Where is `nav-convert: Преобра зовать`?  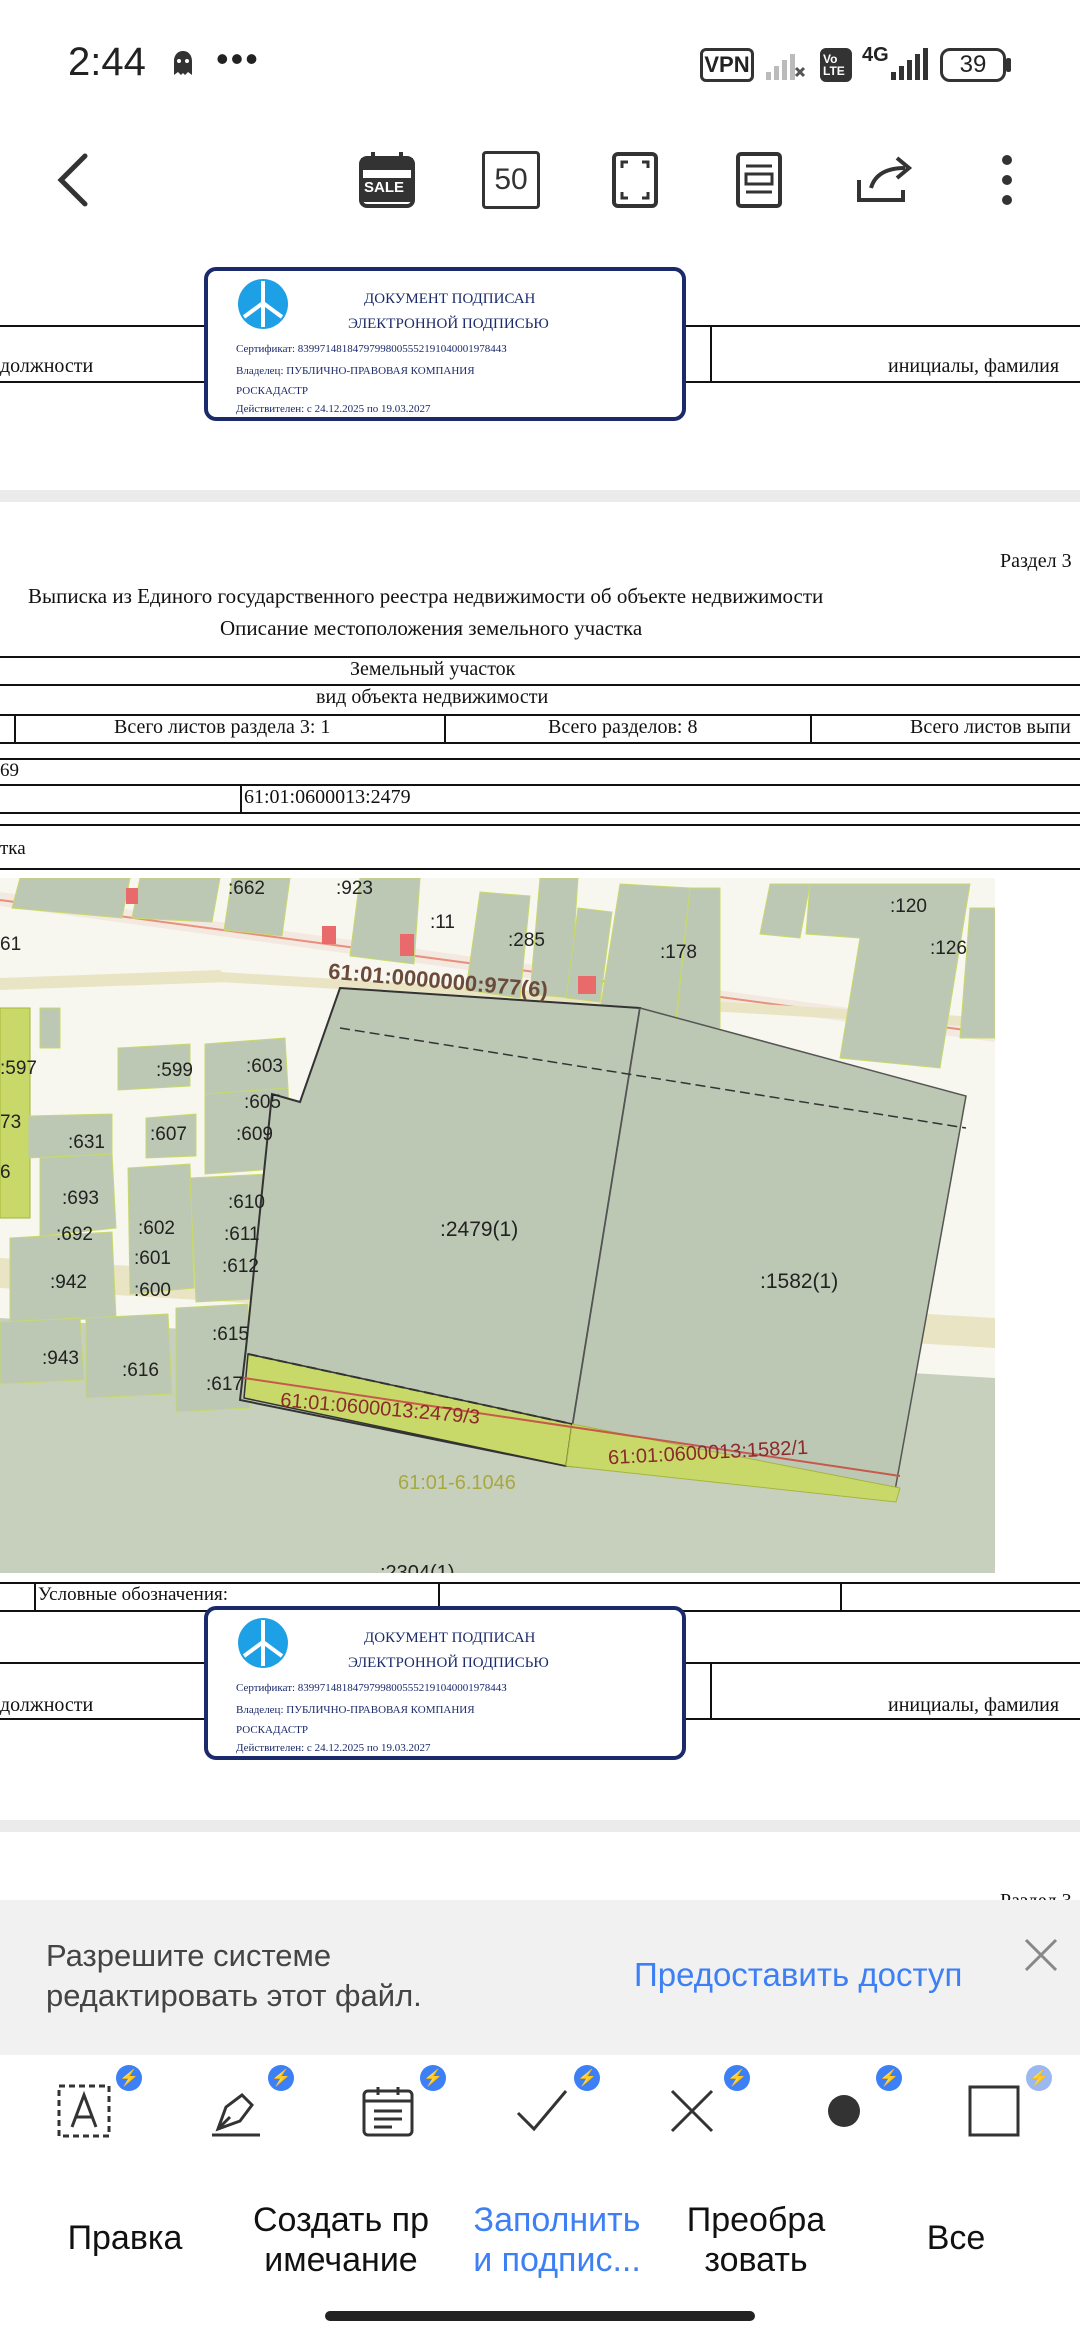
nav-convert: Преобра зовать is located at coordinates (756, 2240).